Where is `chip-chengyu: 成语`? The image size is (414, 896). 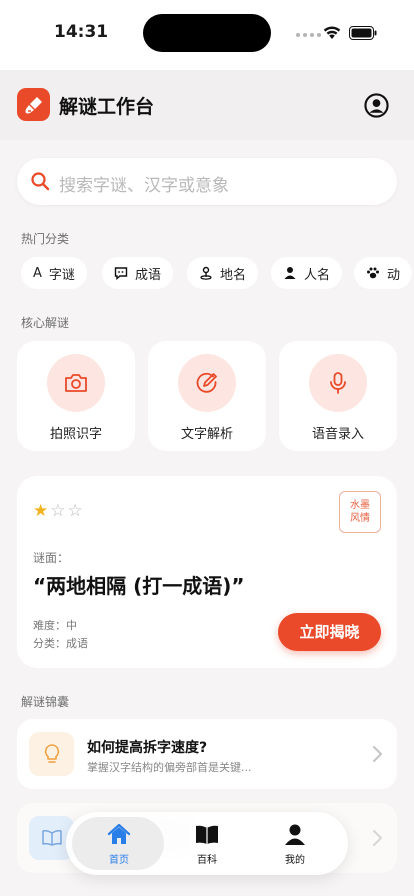 chip-chengyu: 成语 is located at coordinates (138, 273).